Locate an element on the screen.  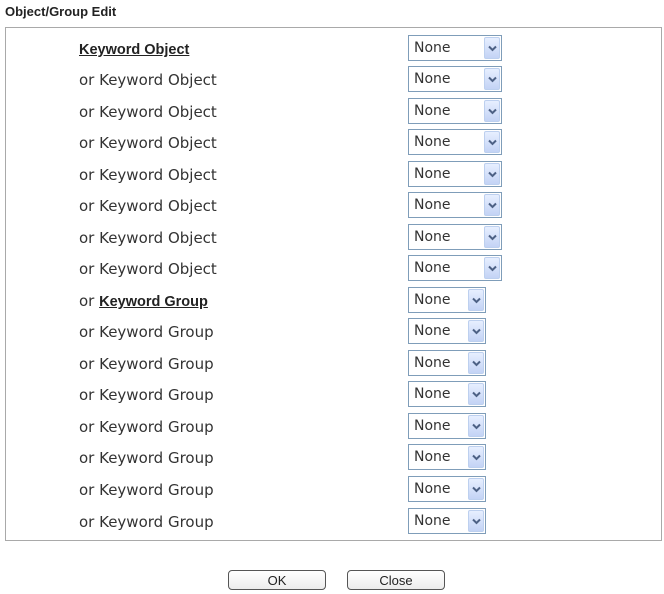
close-button: Close is located at coordinates (396, 580).